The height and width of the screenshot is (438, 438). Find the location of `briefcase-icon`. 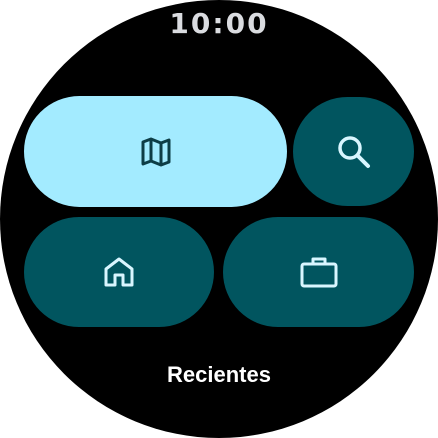

briefcase-icon is located at coordinates (318, 272).